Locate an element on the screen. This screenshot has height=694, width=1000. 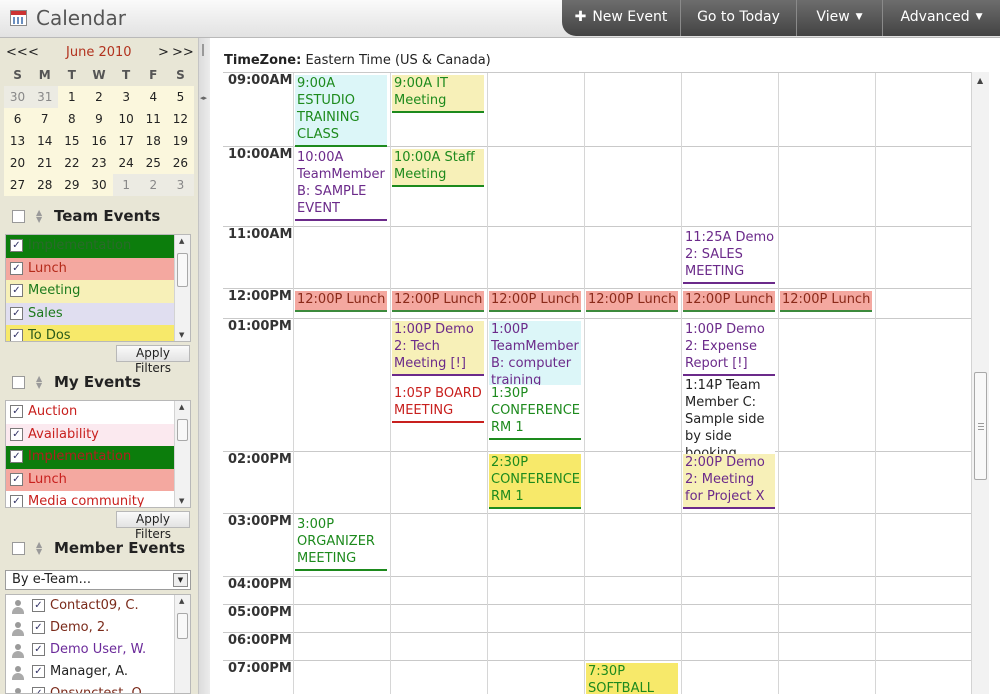
mini-calendar-day: 21 is located at coordinates (45, 163).